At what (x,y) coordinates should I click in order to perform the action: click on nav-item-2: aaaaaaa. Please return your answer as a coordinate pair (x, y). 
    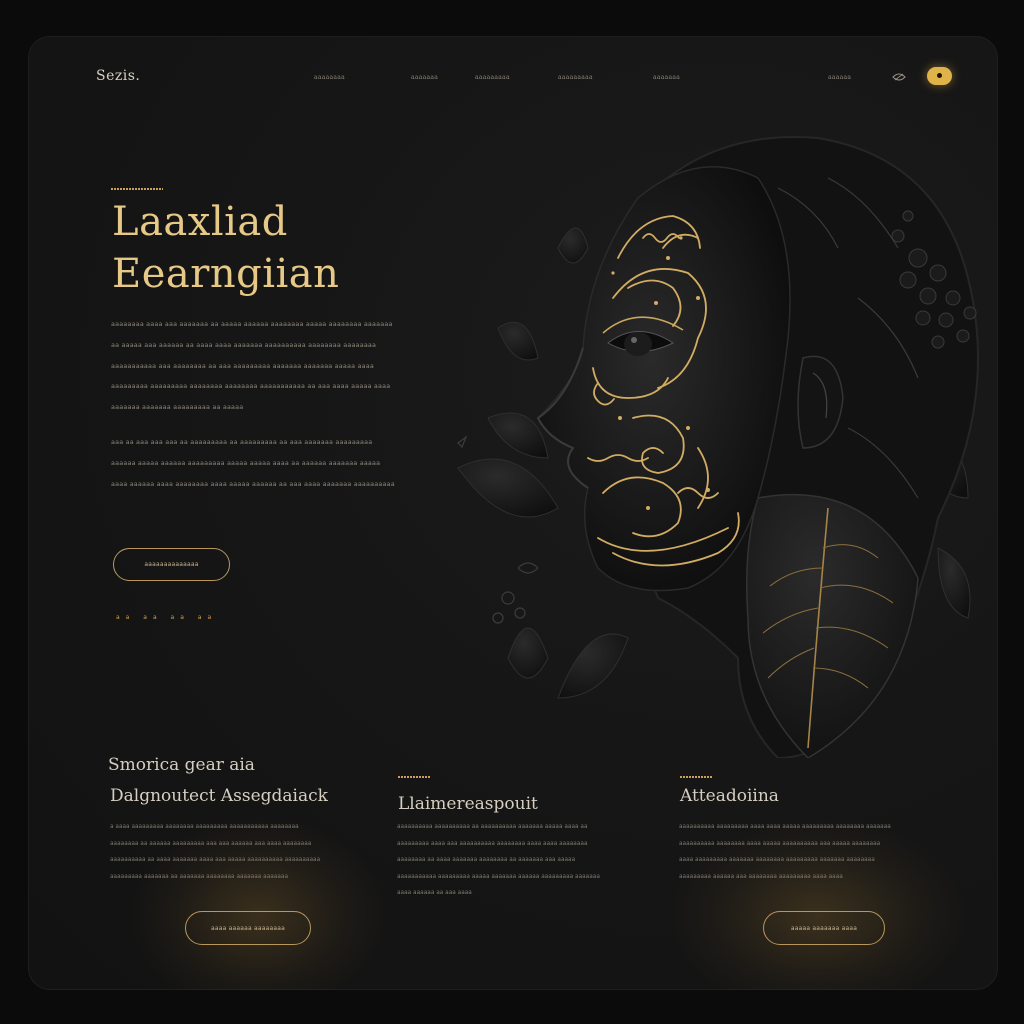
    Looking at the image, I should click on (424, 77).